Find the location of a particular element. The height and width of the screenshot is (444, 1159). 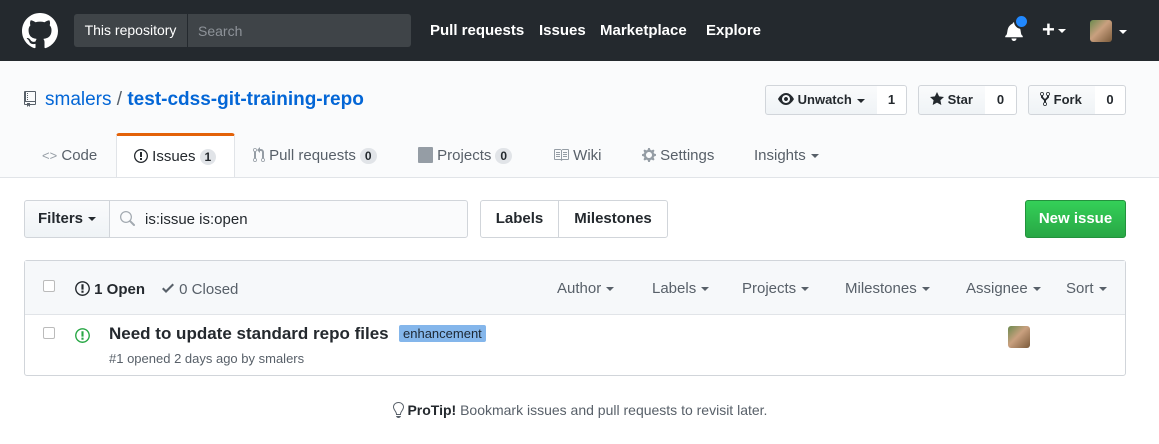

projects-filter: Projects is located at coordinates (776, 288).